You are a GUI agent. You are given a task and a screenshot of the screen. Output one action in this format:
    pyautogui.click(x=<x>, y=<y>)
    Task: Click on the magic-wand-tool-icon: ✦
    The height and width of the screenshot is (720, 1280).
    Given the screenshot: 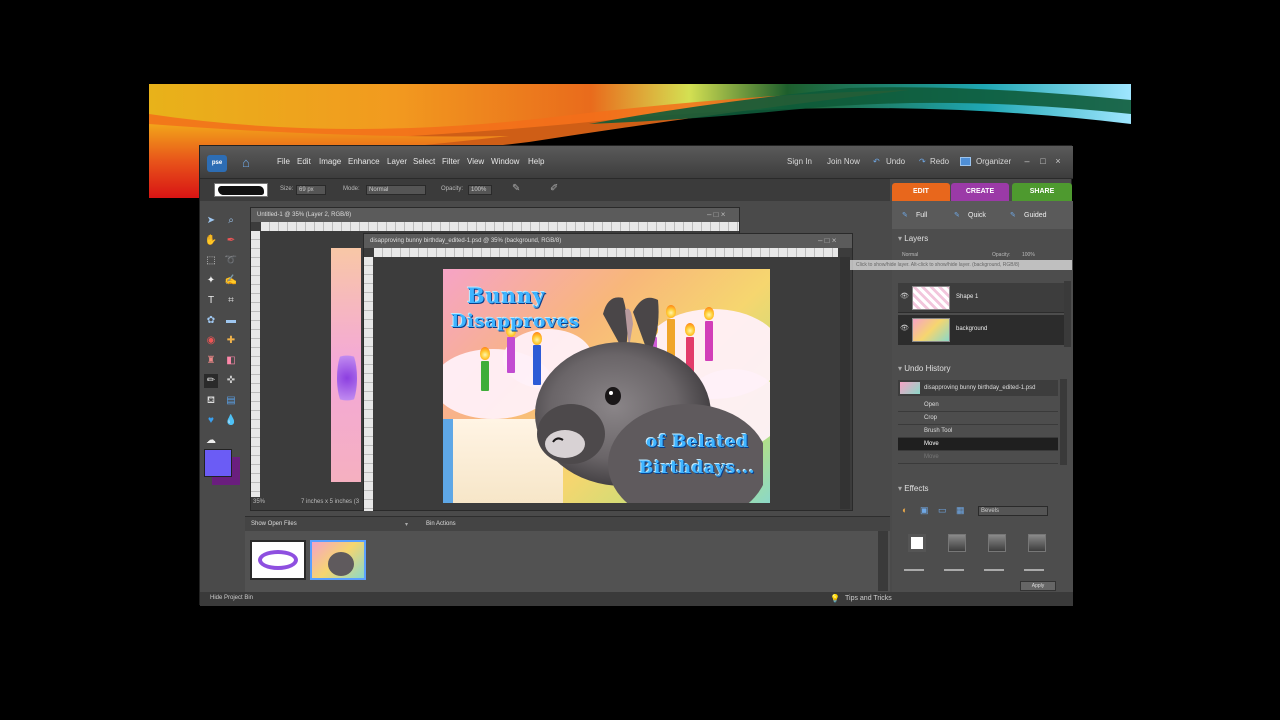 What is the action you would take?
    pyautogui.click(x=211, y=281)
    